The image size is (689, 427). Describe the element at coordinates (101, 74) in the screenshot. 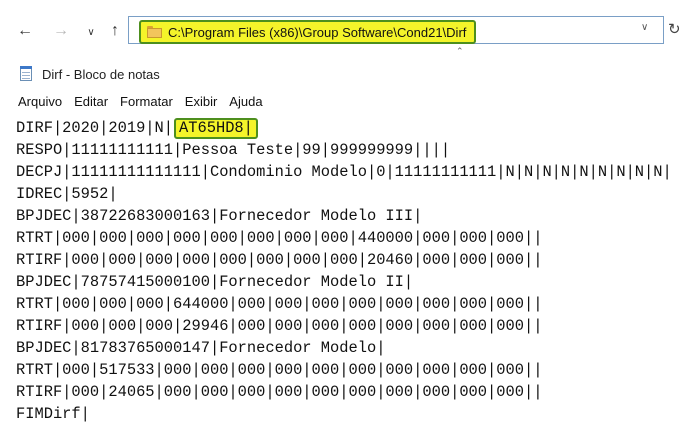

I see `window-title: Dirf - Bloco de notas` at that location.